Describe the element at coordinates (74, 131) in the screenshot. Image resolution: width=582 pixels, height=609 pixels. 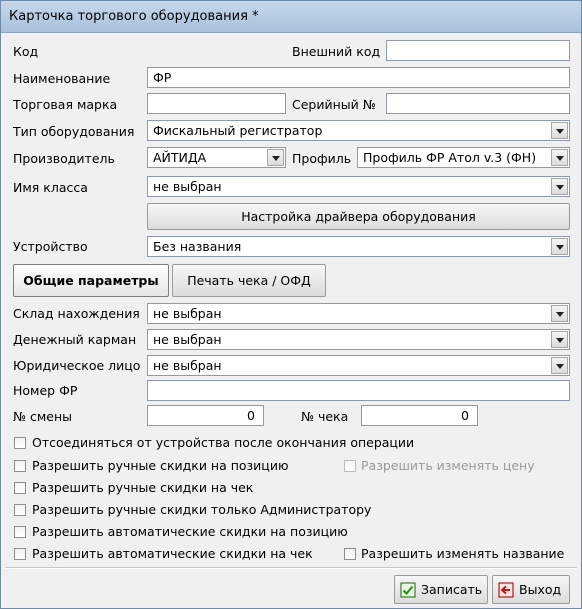
I see `type-label: Тип оборудования` at that location.